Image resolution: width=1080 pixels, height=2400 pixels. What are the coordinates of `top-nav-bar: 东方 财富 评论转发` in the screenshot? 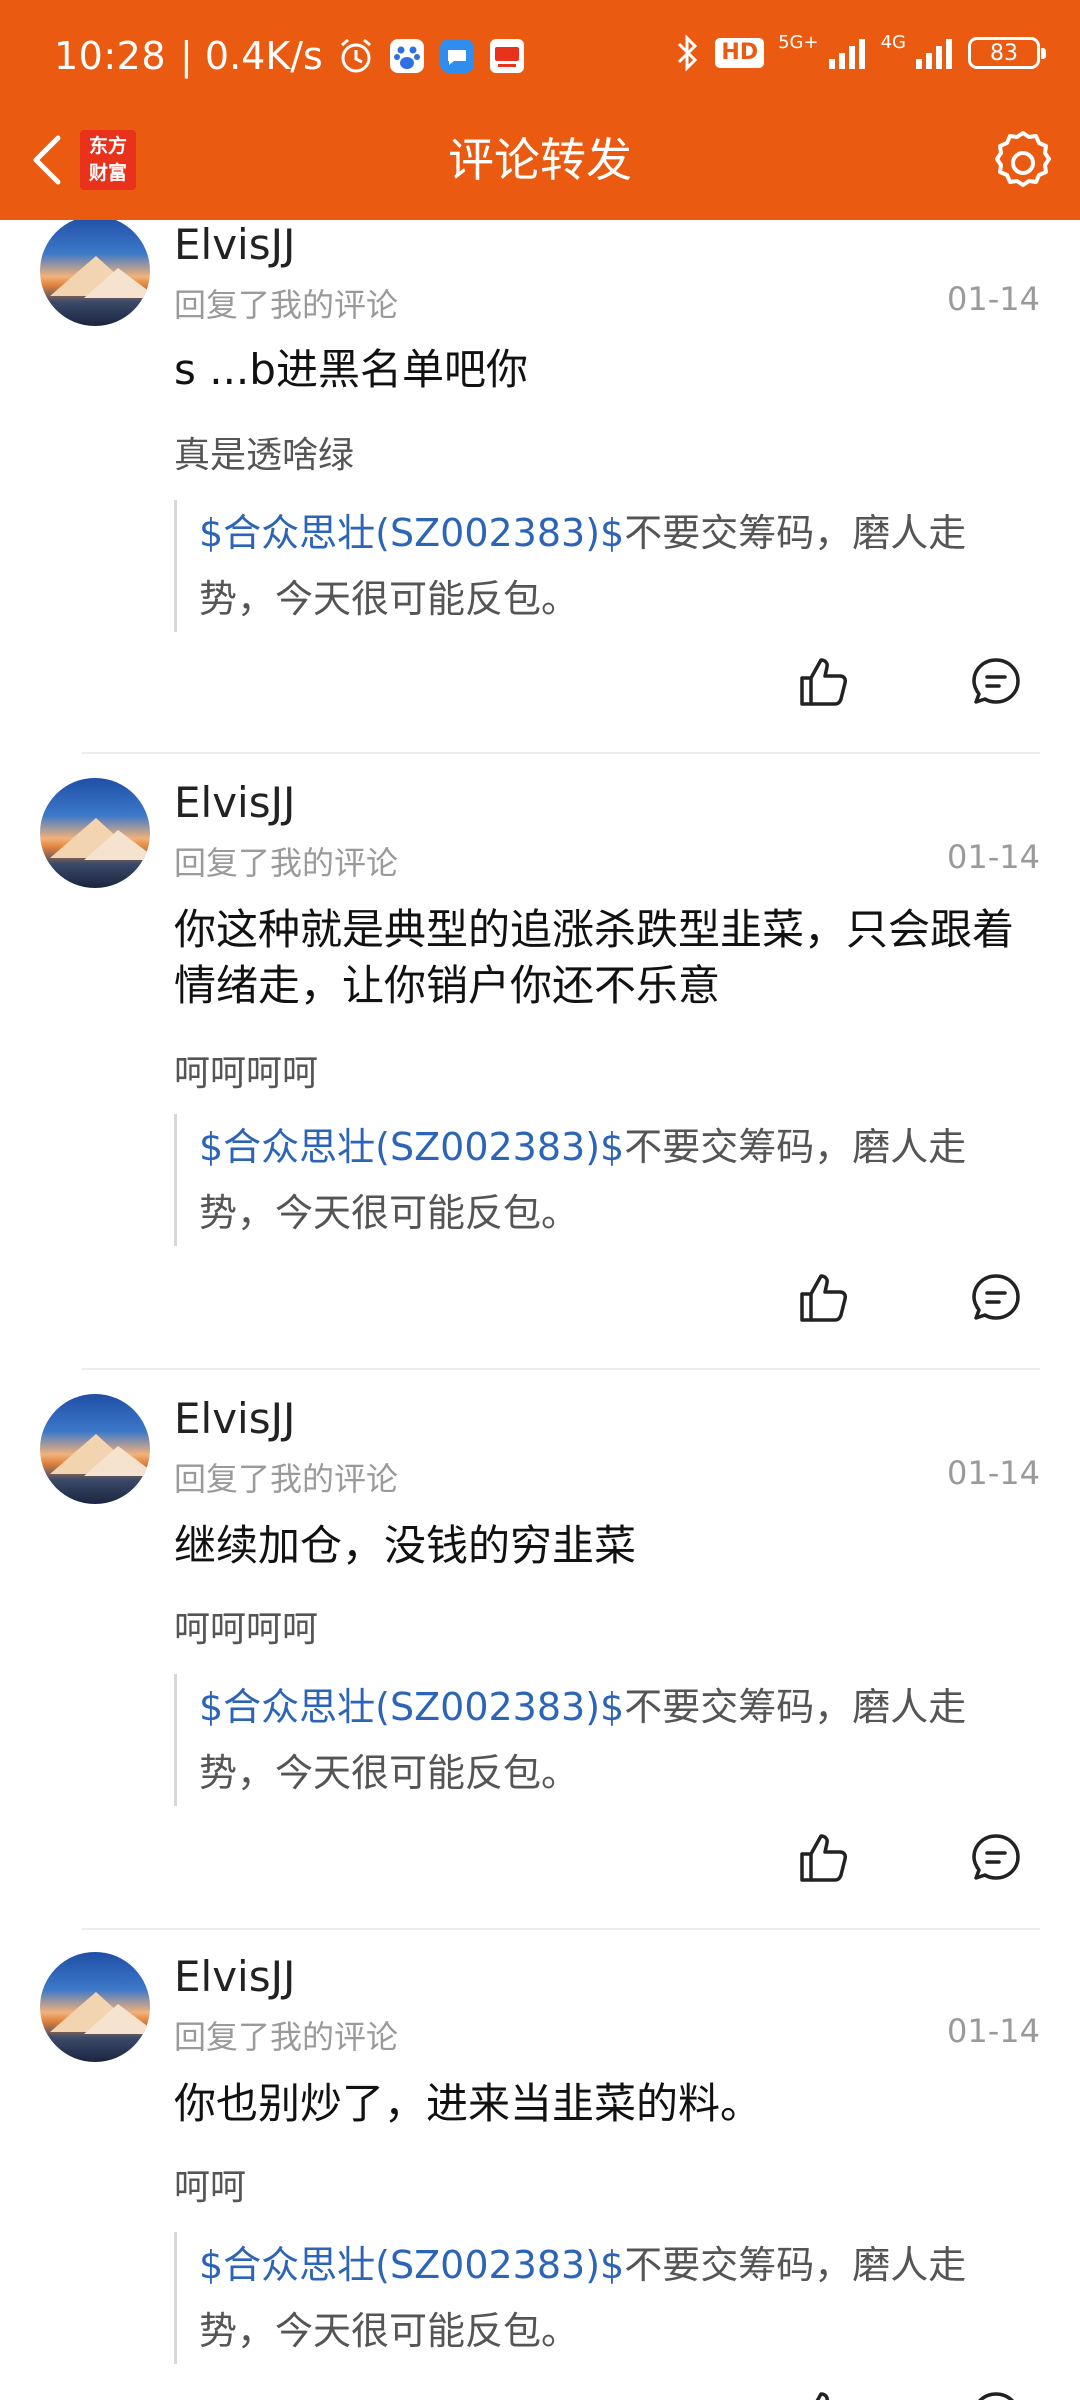 It's located at (540, 160).